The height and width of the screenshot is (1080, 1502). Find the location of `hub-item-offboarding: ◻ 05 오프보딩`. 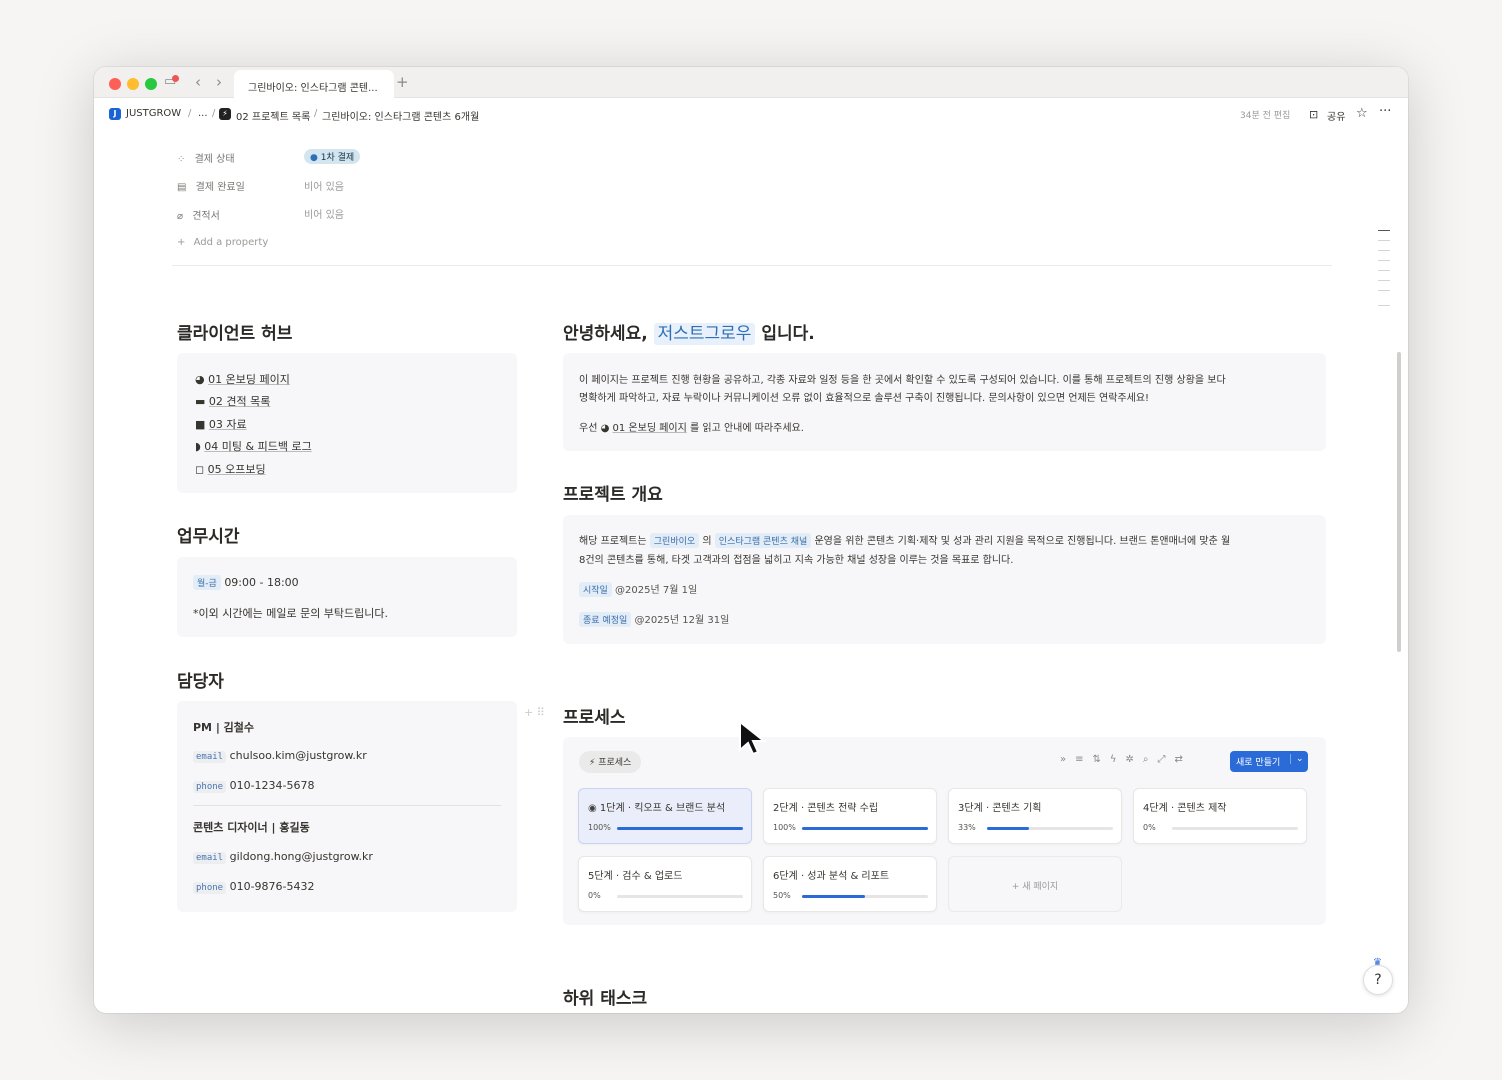

hub-item-offboarding: ◻ 05 오프보딩 is located at coordinates (230, 469).